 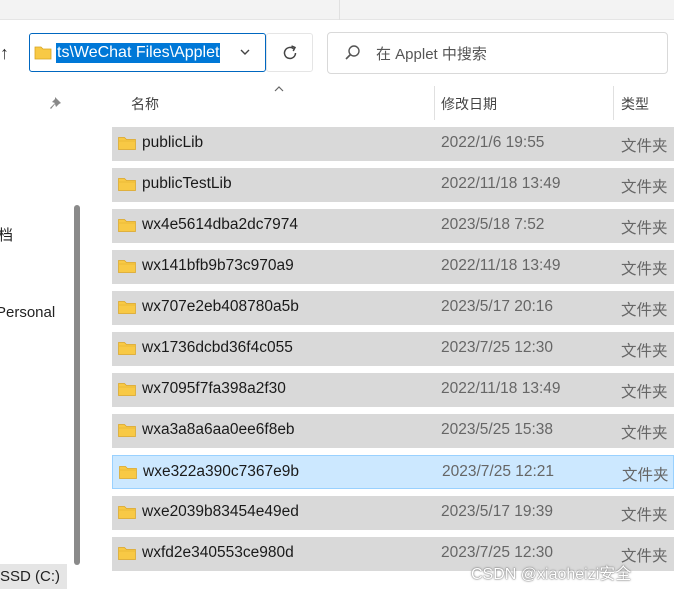 What do you see at coordinates (393, 472) in the screenshot?
I see `file-row: wxe322a390c7367e9b 2023/7/25 12:21 文件夹` at bounding box center [393, 472].